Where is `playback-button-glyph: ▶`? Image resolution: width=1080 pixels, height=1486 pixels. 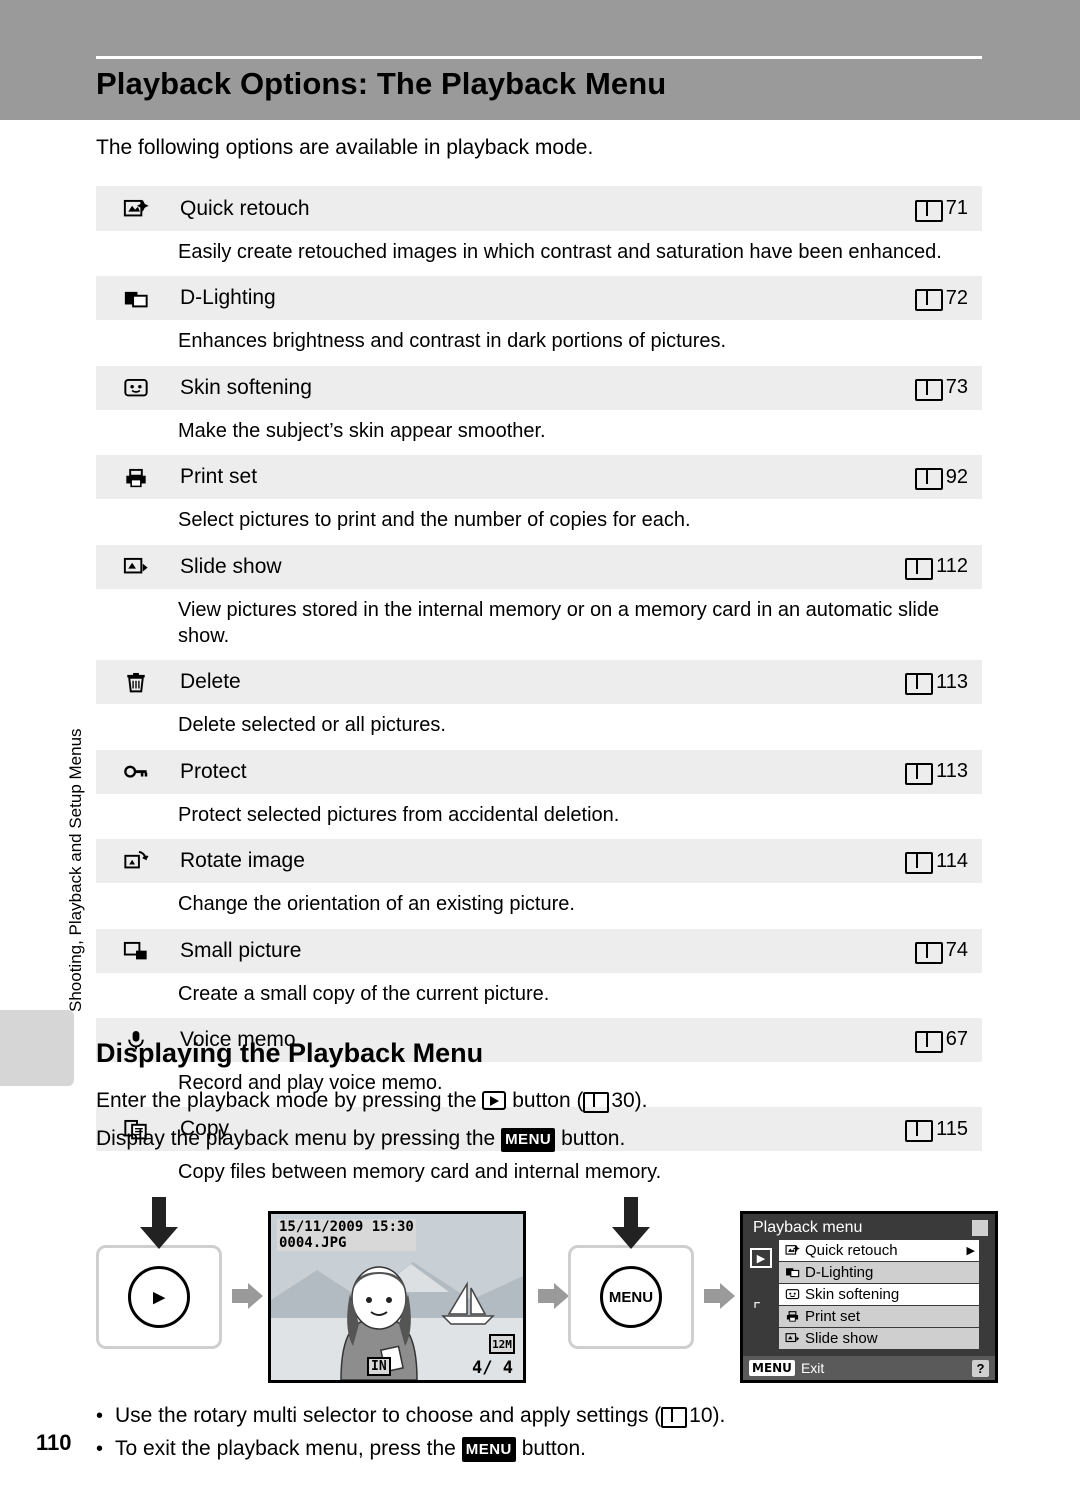 playback-button-glyph: ▶ is located at coordinates (159, 1297).